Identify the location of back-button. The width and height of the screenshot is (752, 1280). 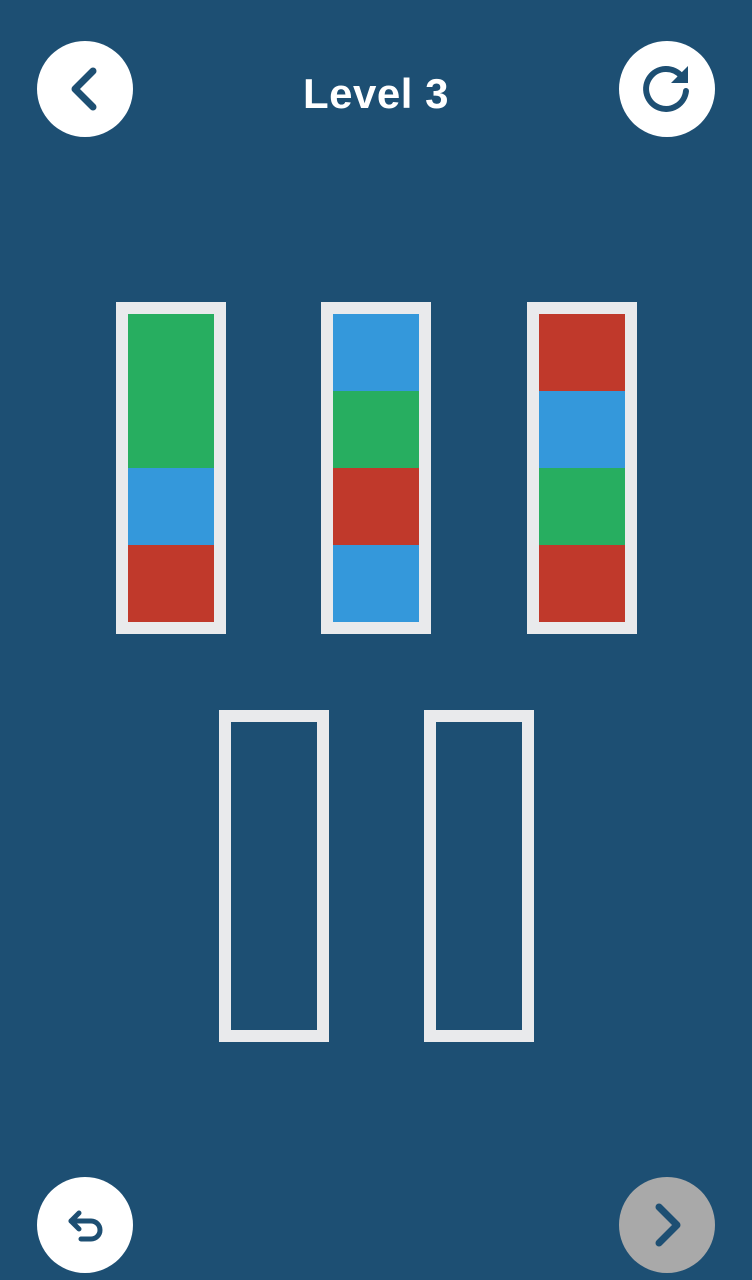
(85, 89).